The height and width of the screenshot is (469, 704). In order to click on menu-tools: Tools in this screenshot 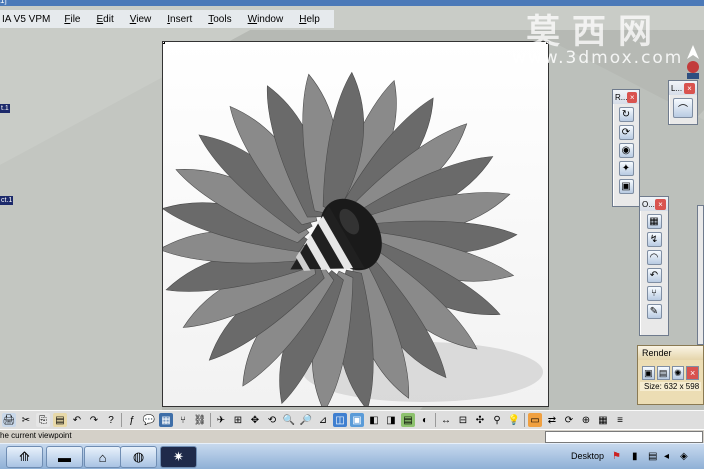, I will do `click(219, 19)`.